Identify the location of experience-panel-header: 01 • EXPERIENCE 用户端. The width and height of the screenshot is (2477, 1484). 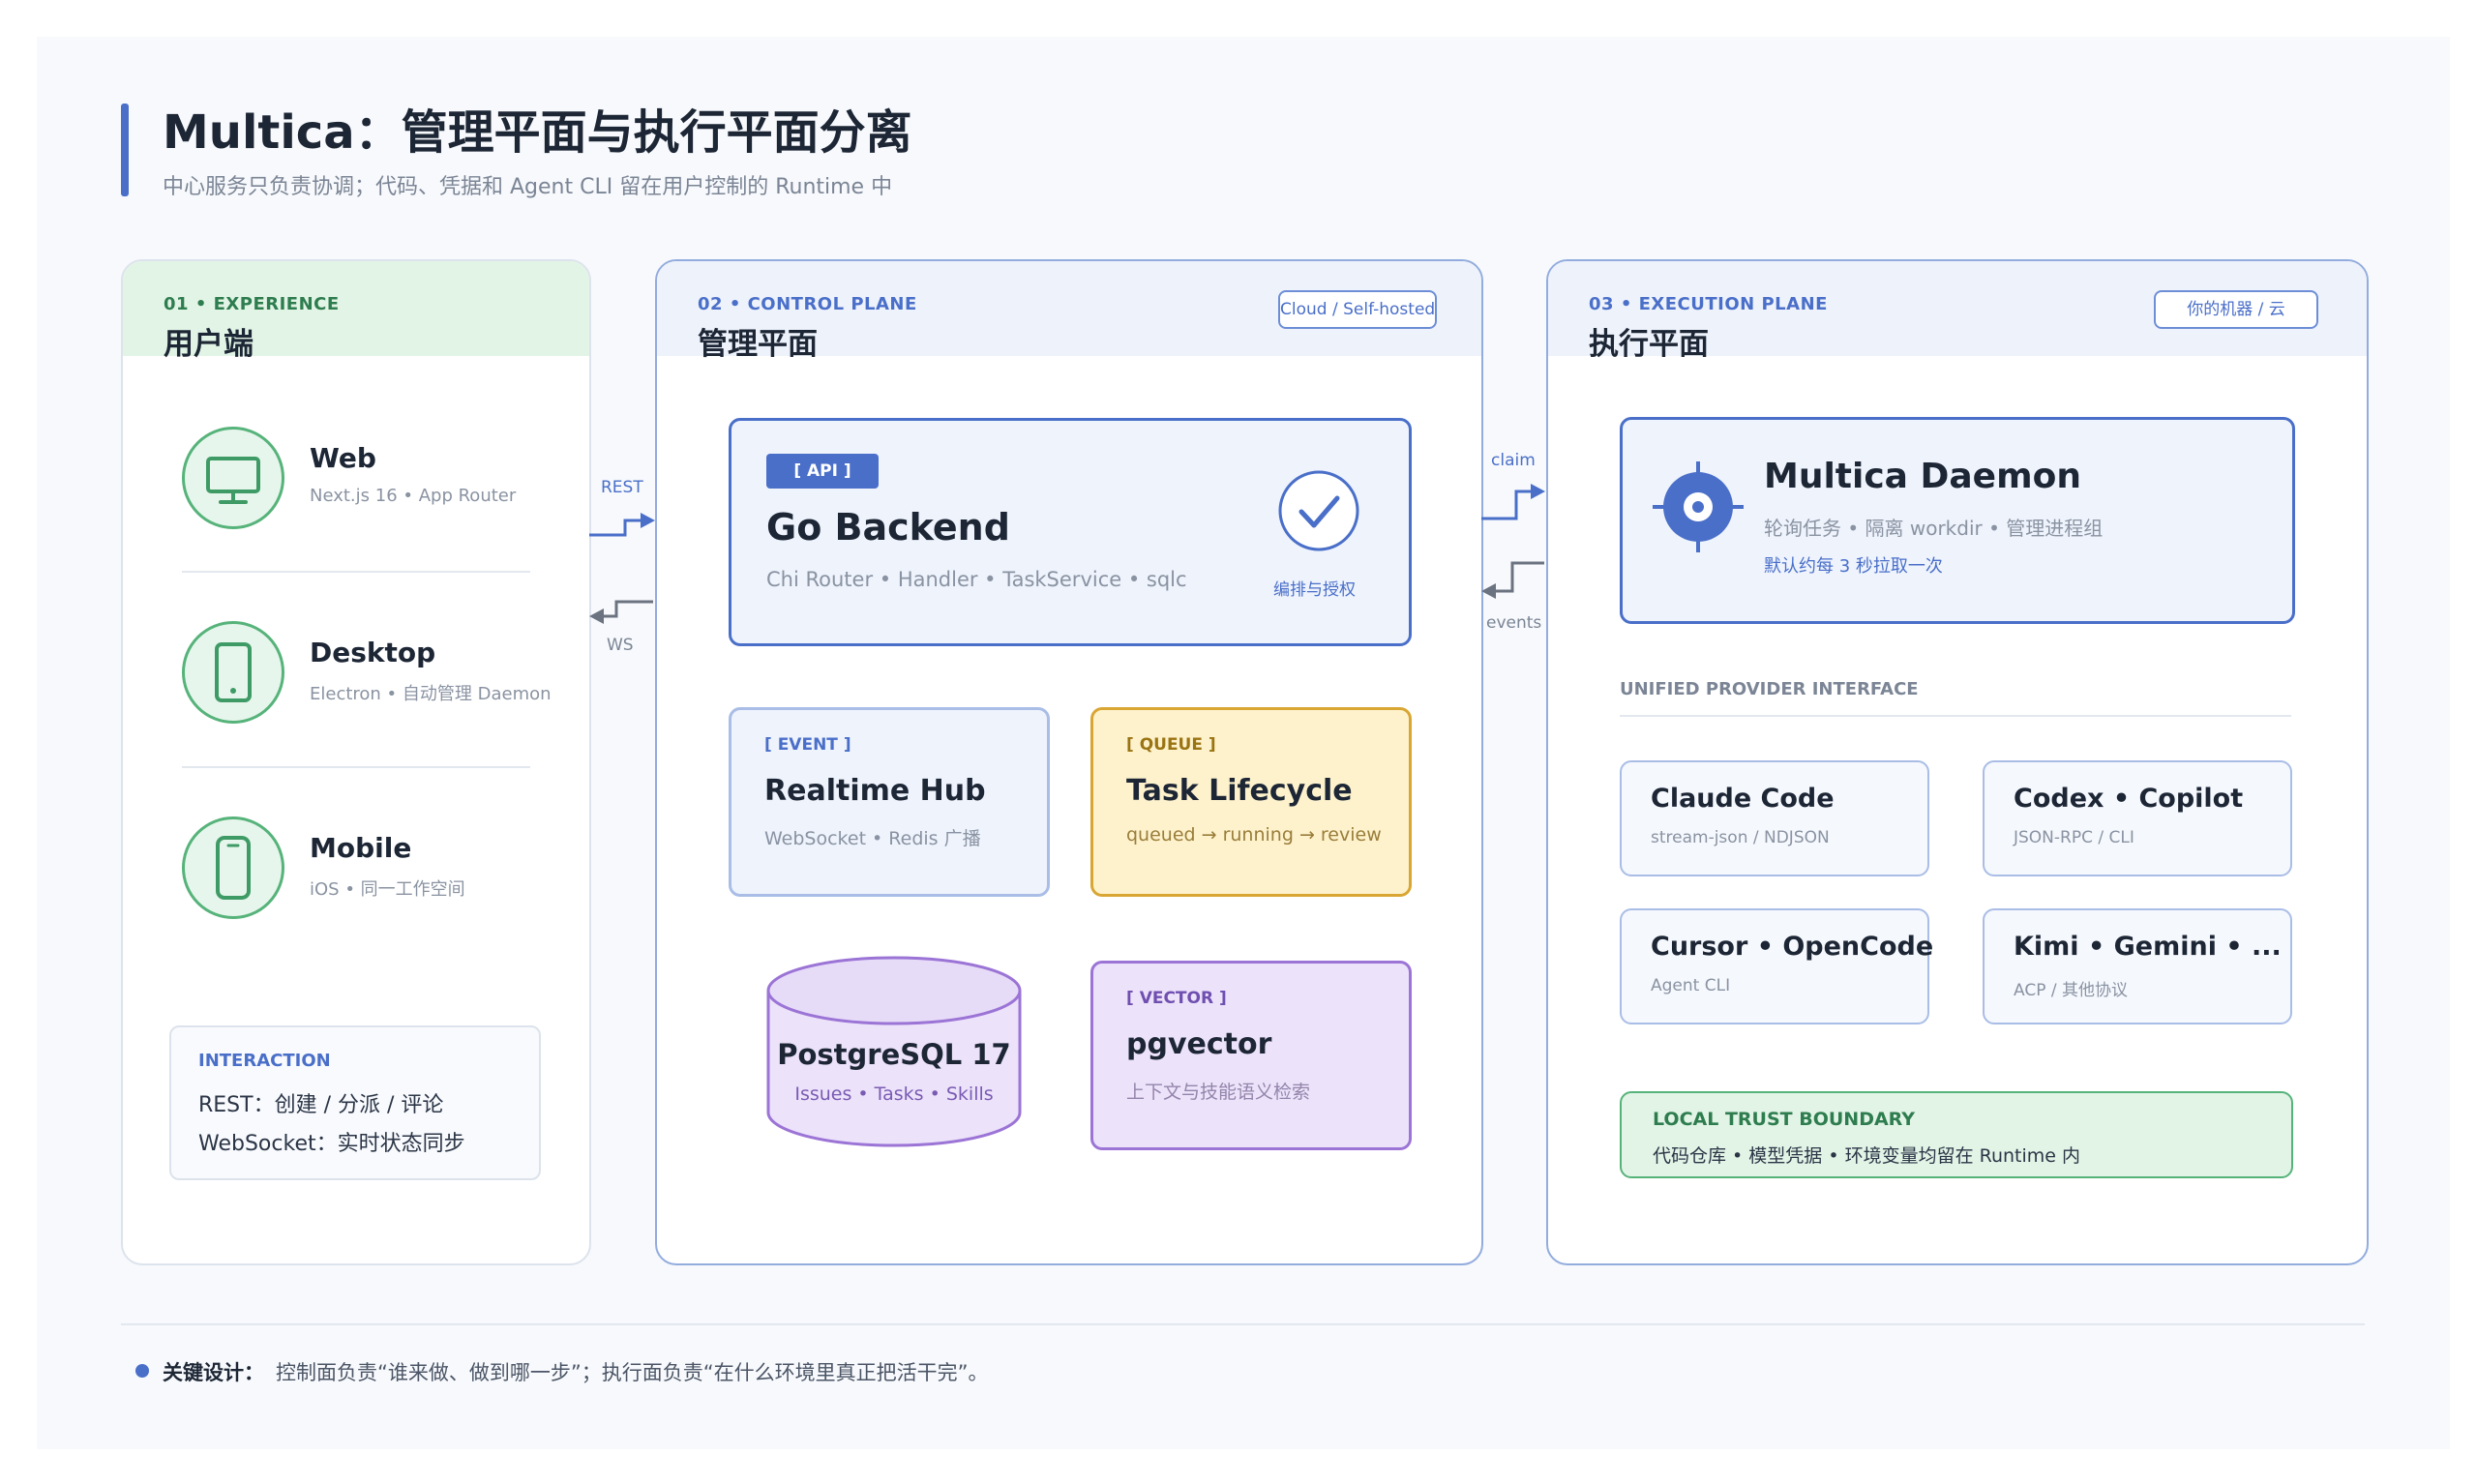
(356, 311).